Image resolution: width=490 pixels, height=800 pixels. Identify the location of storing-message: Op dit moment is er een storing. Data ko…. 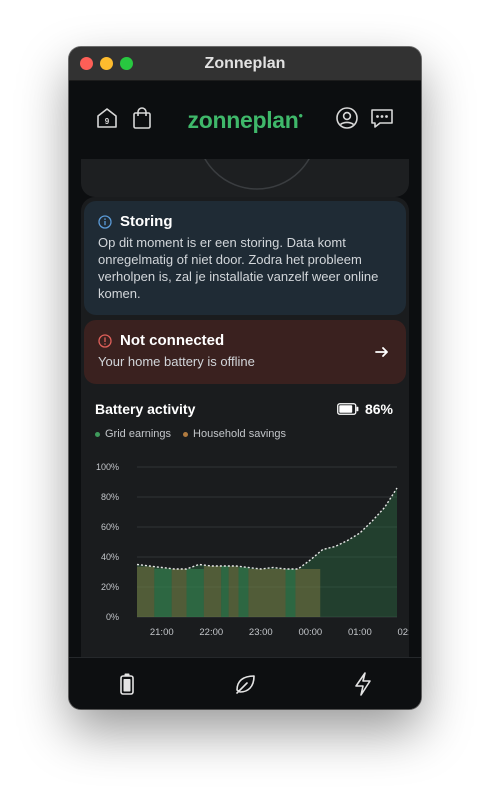
(238, 268).